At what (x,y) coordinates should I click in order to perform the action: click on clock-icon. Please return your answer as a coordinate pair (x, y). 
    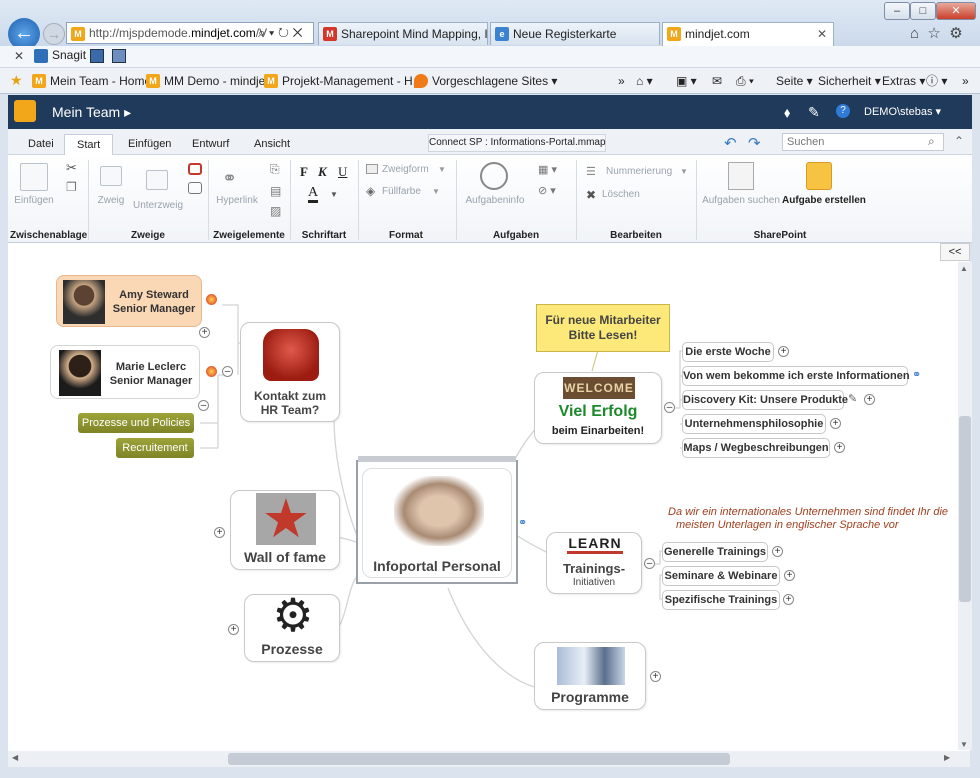
    Looking at the image, I should click on (494, 176).